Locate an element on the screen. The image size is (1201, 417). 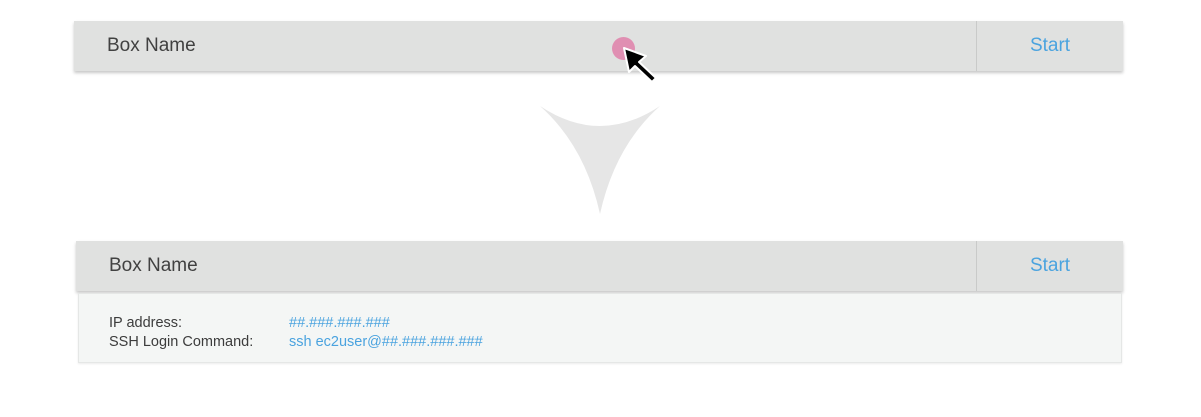
ssh-command-value: ssh ec2user@##.###.###.### is located at coordinates (386, 342).